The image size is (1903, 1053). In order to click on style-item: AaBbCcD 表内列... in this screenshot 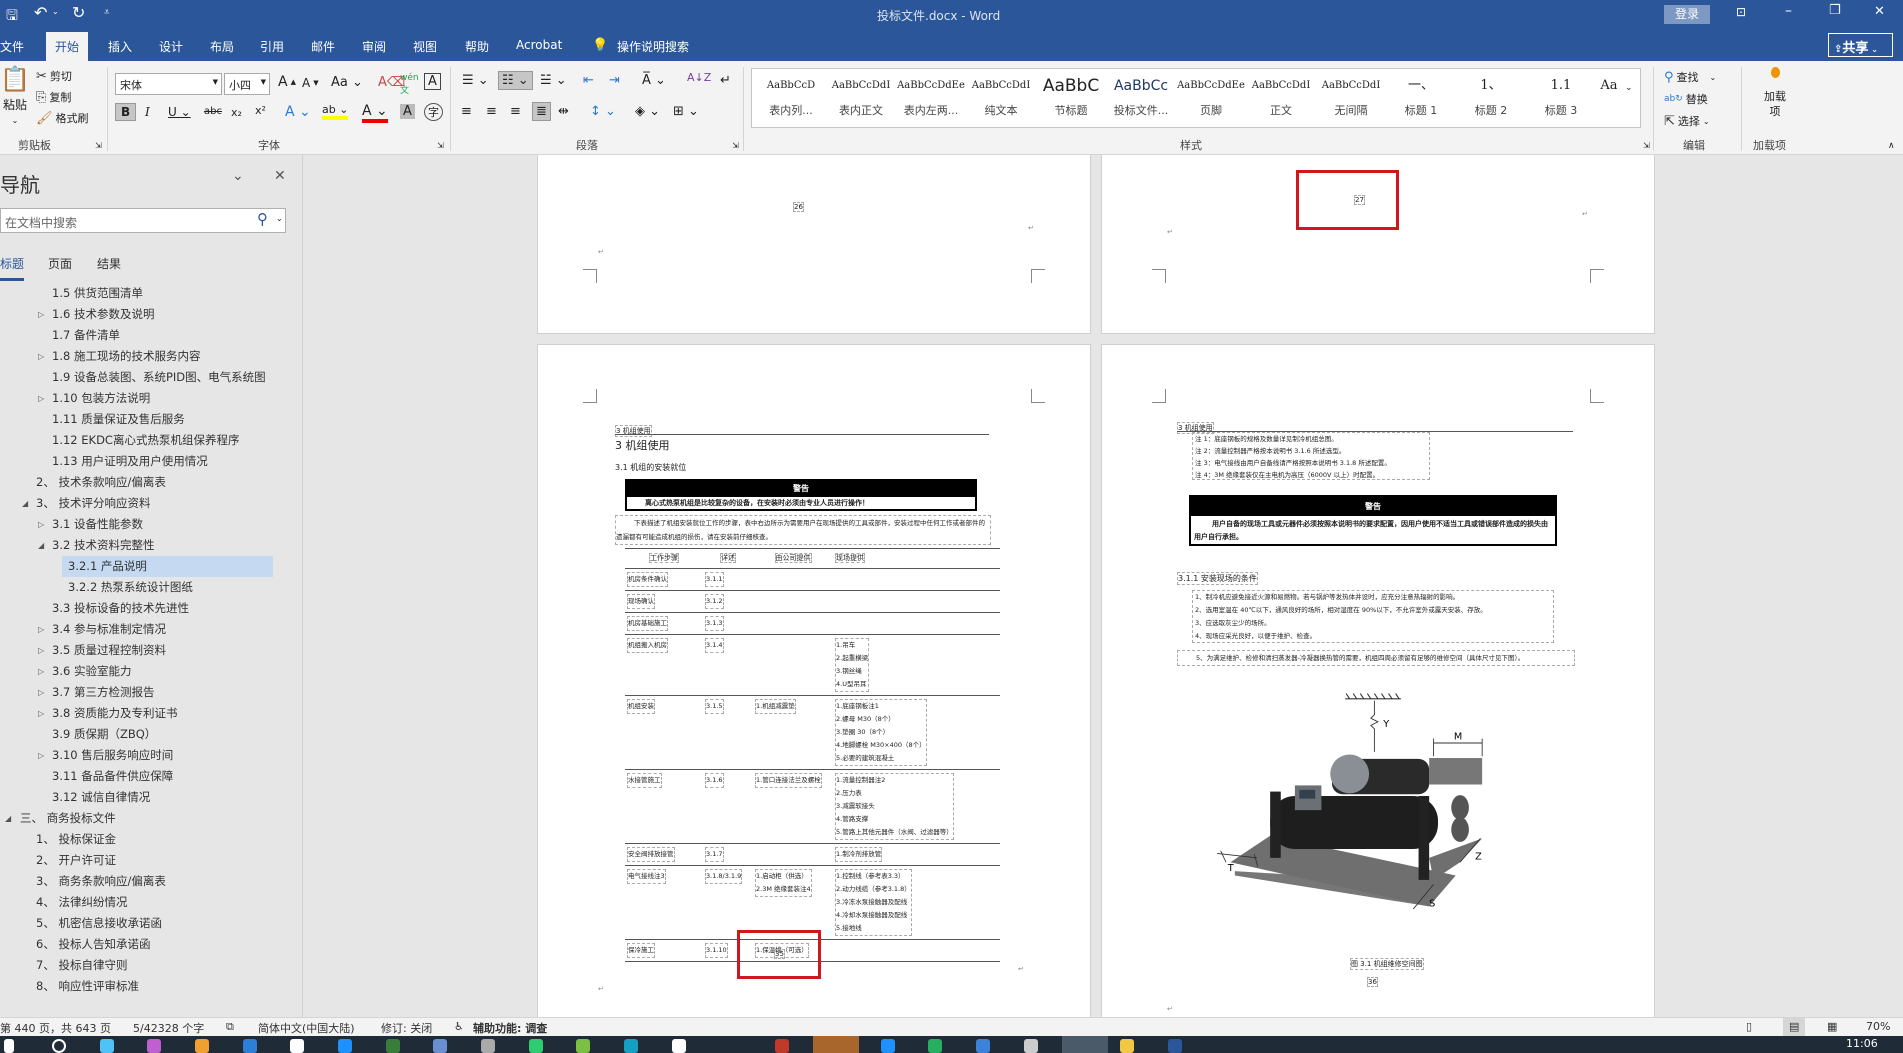, I will do `click(791, 96)`.